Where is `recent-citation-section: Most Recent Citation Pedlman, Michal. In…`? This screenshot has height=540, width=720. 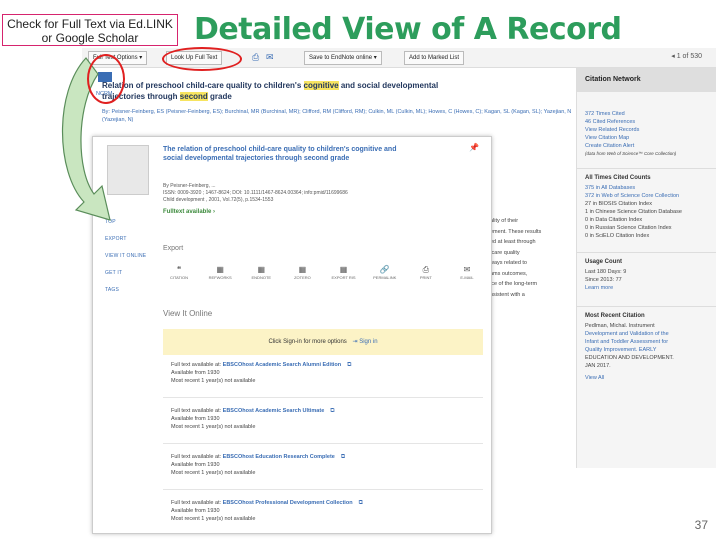
recent-citation-section: Most Recent Citation Pedlman, Michal. In… is located at coordinates (646, 346).